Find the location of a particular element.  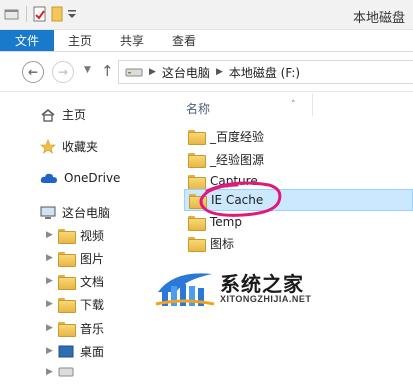

watermark-logo-icon is located at coordinates (185, 289).